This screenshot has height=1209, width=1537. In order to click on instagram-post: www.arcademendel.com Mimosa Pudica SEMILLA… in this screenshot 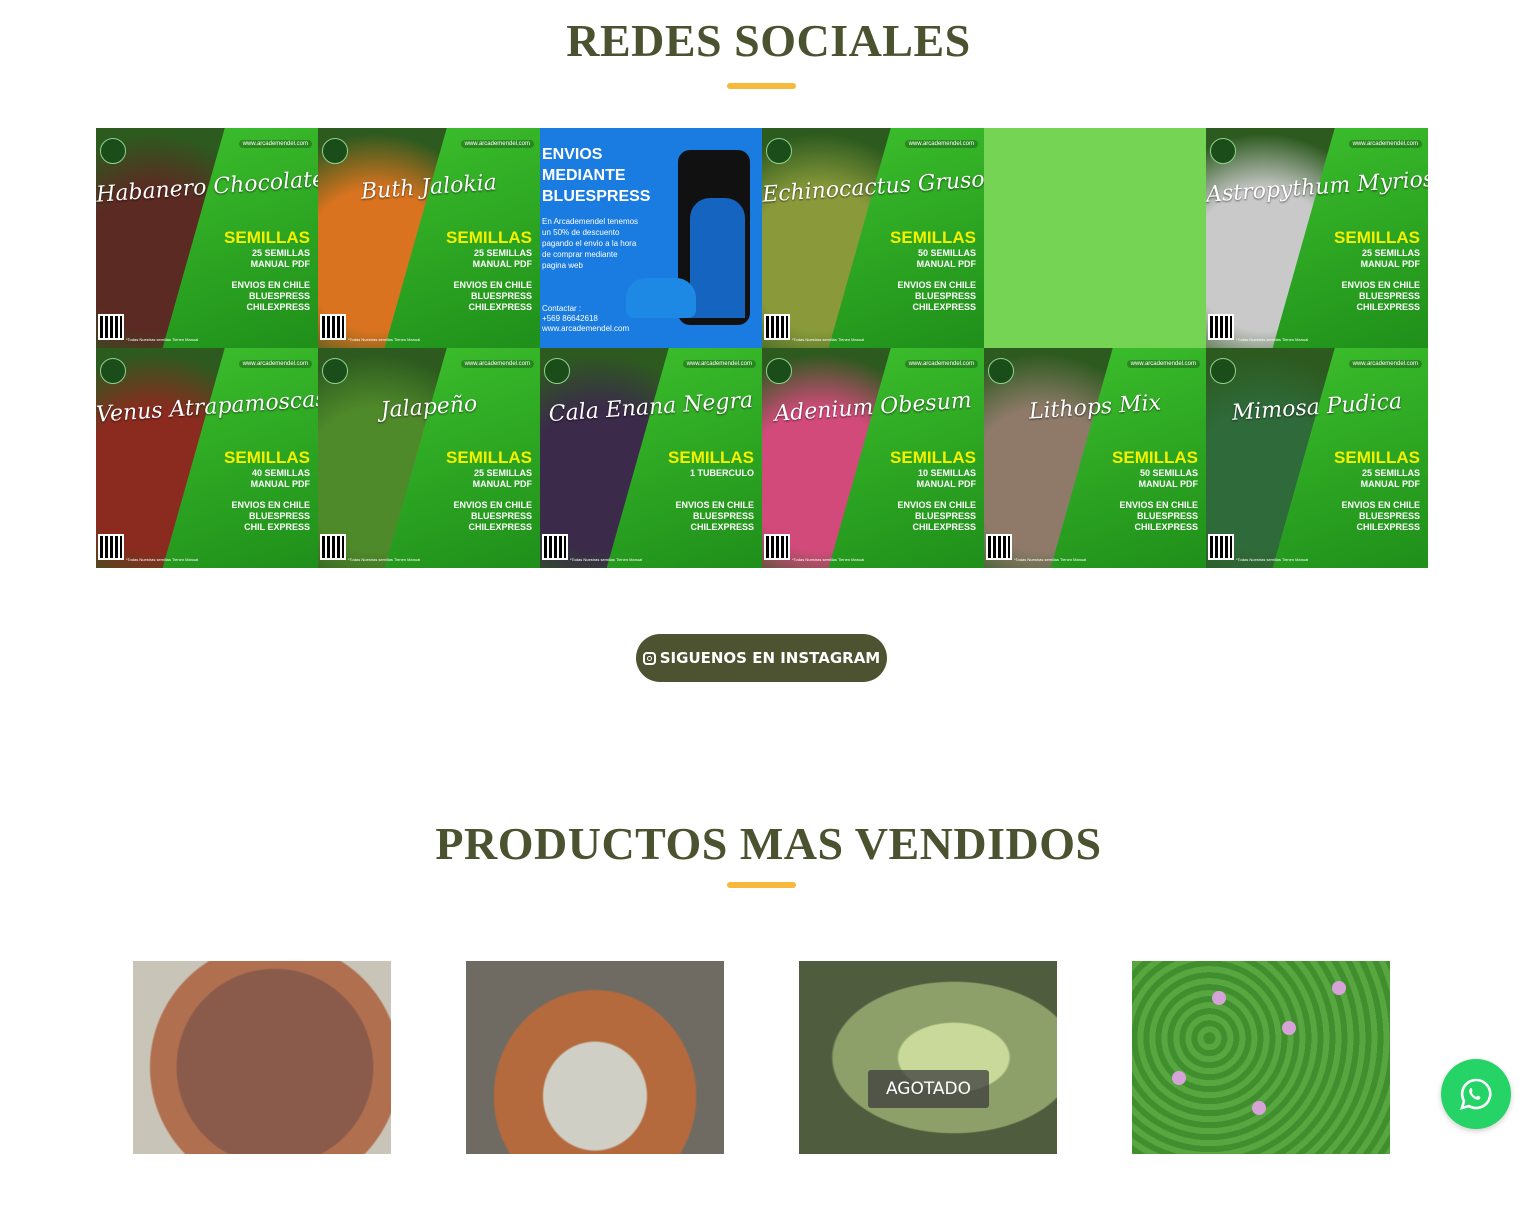, I will do `click(1317, 458)`.